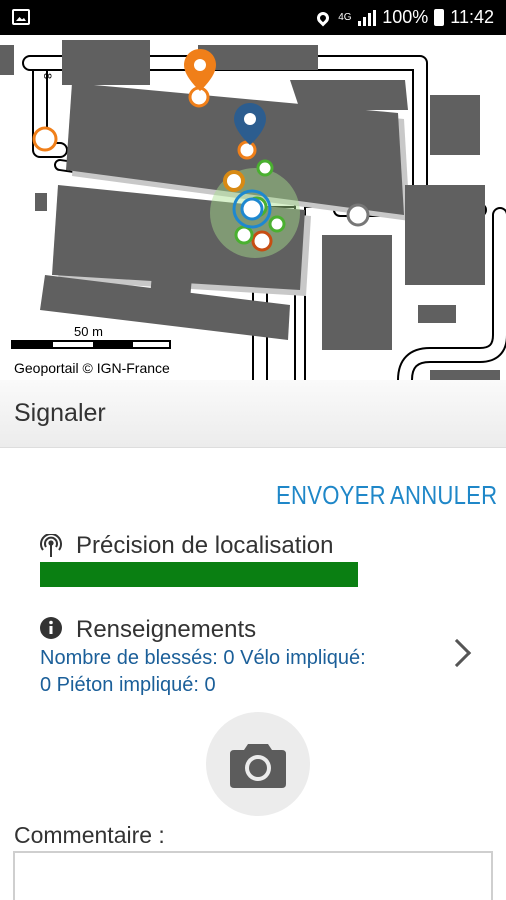  I want to click on signal-tower-icon, so click(51, 545).